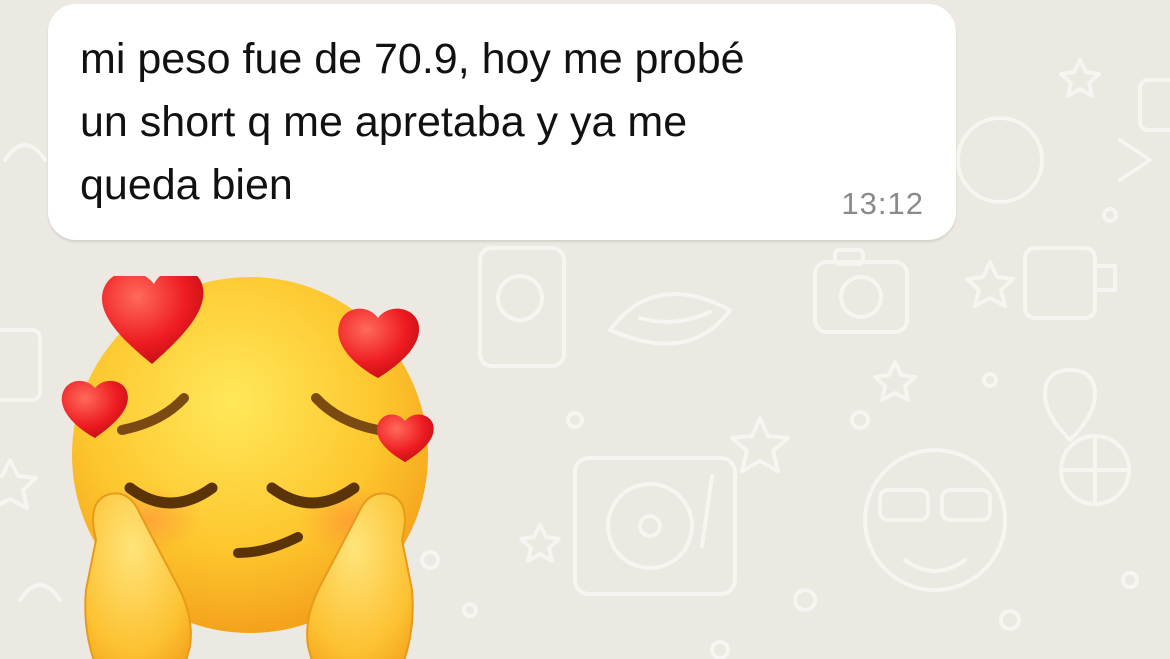  Describe the element at coordinates (882, 203) in the screenshot. I see `message-timestamp: 13:12` at that location.